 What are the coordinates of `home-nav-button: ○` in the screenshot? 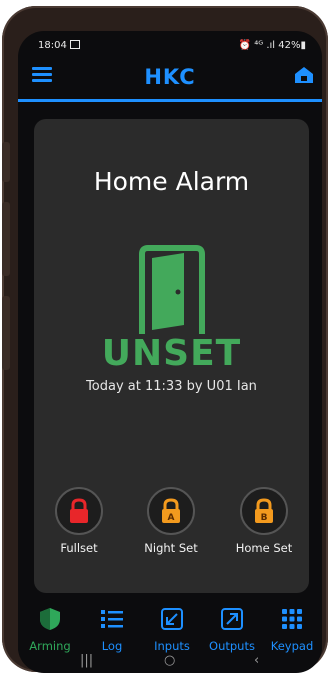 It's located at (169, 660).